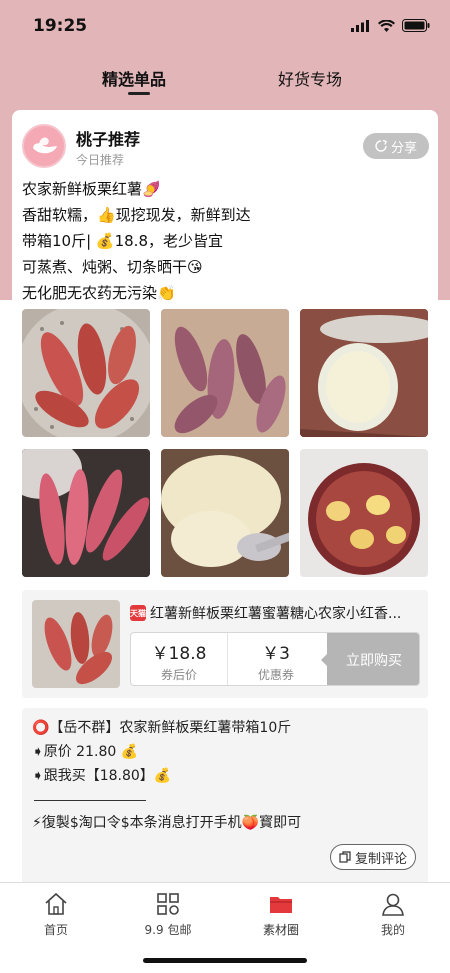 Image resolution: width=450 pixels, height=973 pixels. What do you see at coordinates (225, 80) in the screenshot?
I see `top-tabs: 精选单品 好货专场` at bounding box center [225, 80].